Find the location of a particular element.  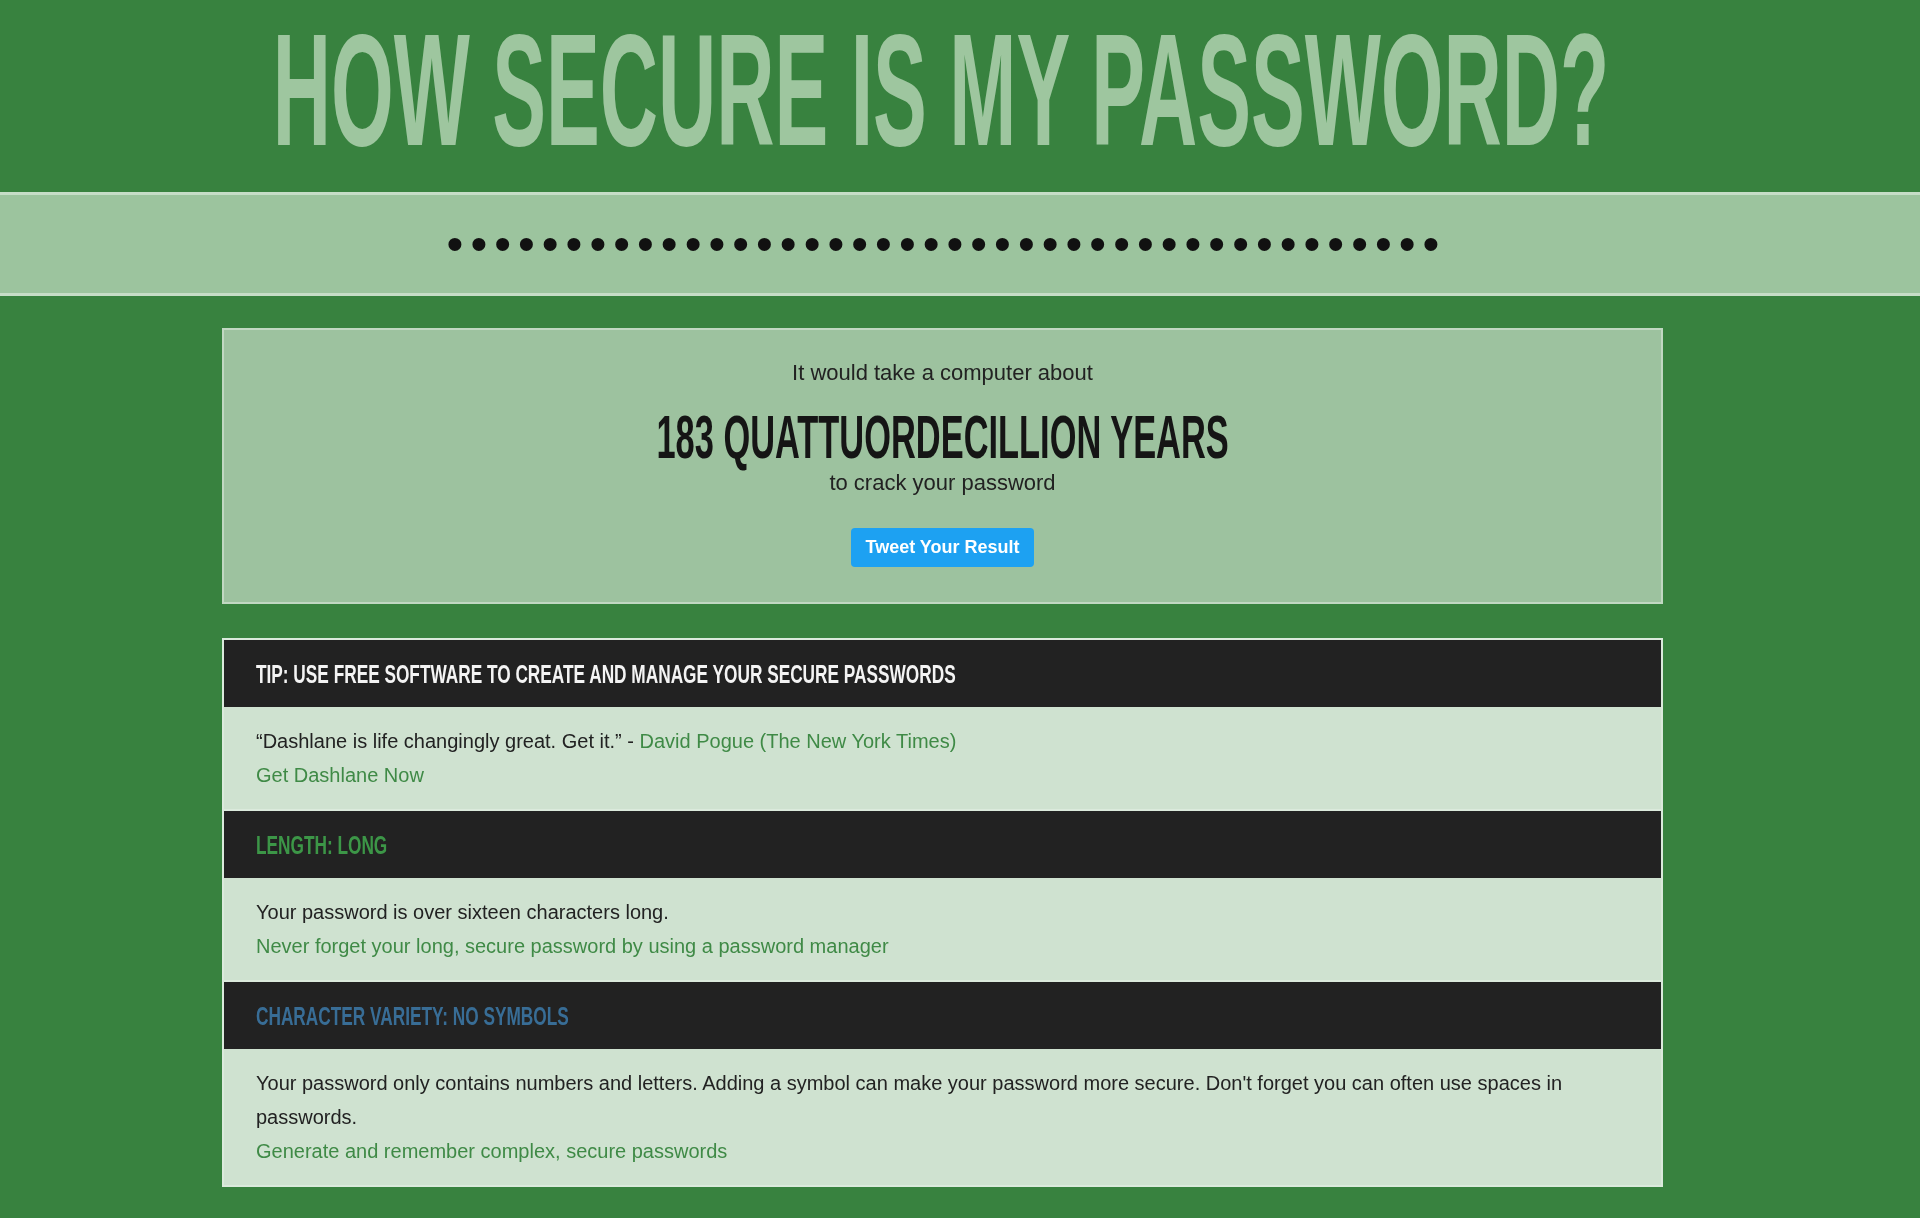

section-link: Never forget your long, secure password by using a password manager is located at coordinates (572, 946).